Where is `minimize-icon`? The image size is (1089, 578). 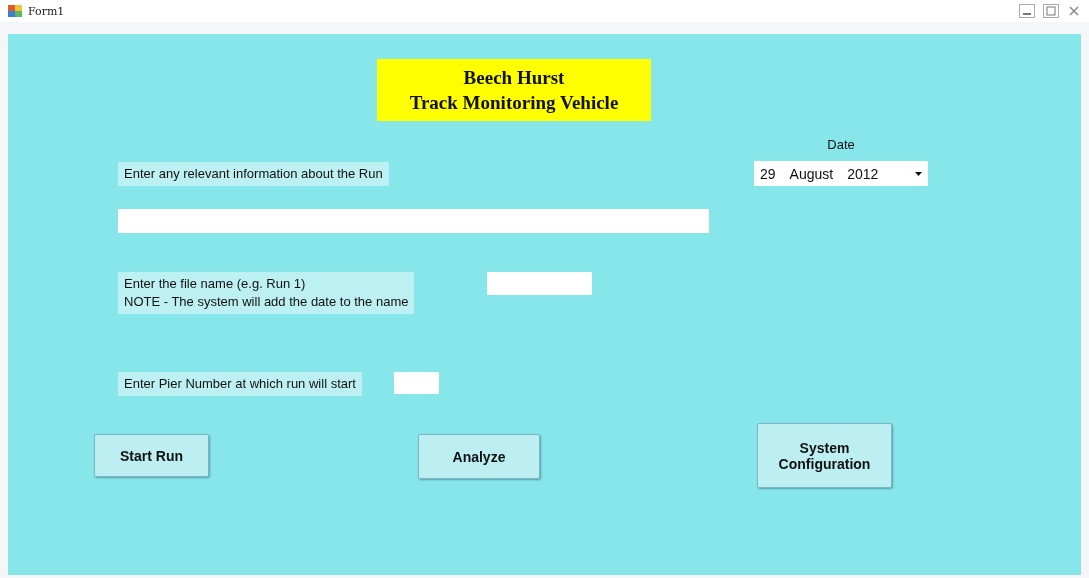
minimize-icon is located at coordinates (1027, 11).